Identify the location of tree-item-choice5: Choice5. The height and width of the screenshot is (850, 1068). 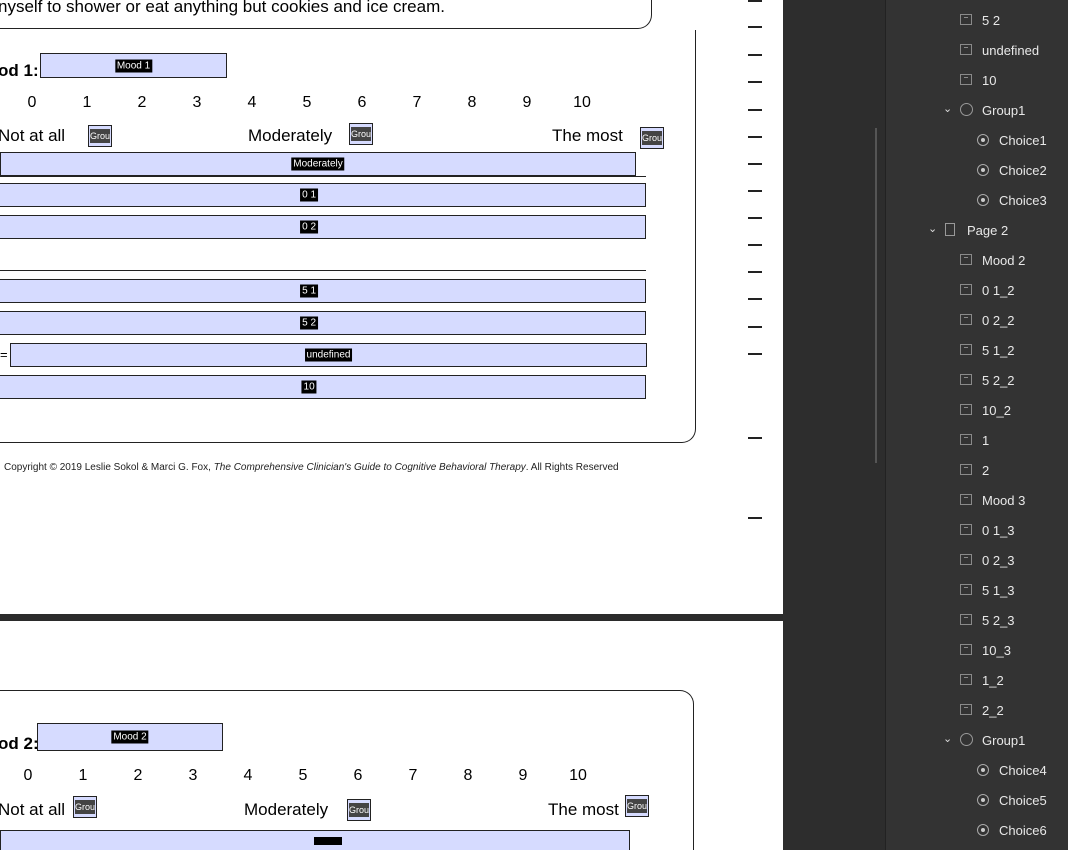
(977, 800).